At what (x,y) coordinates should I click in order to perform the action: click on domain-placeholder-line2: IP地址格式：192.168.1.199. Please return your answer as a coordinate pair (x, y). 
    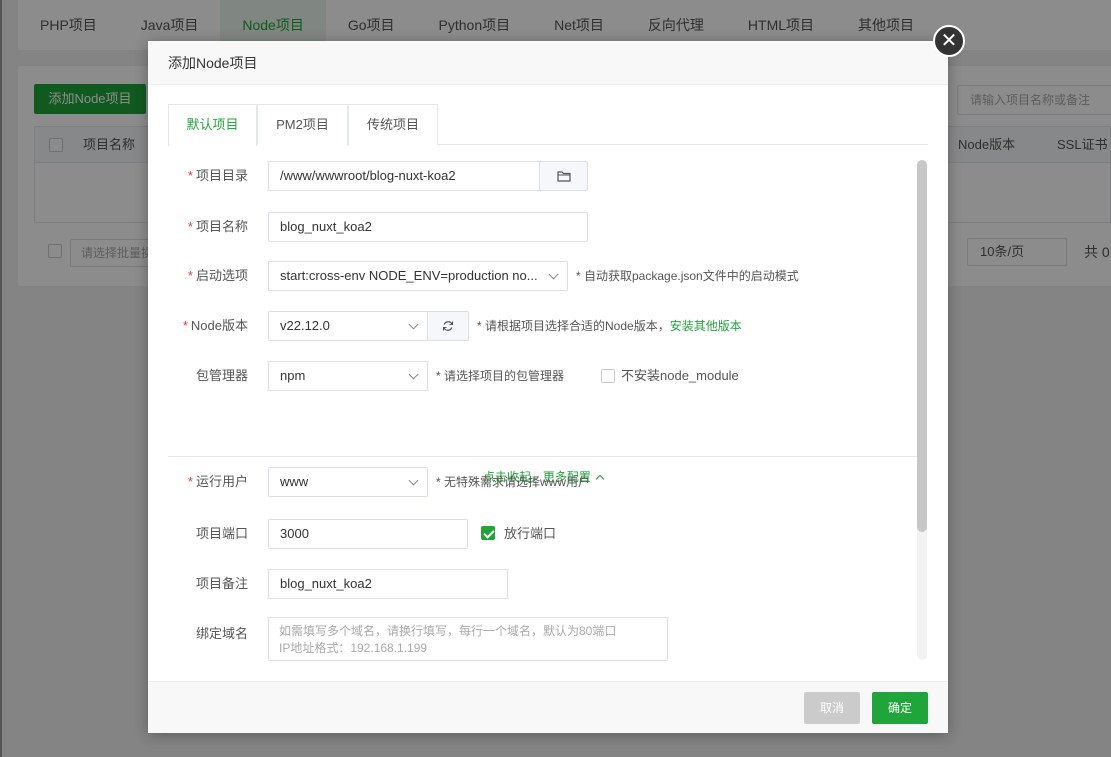
    Looking at the image, I should click on (353, 648).